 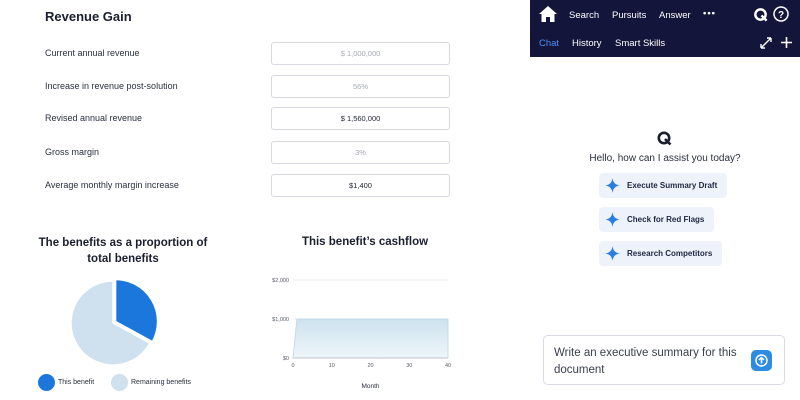 I want to click on legend-item-remaining: Remaining benefits, so click(x=151, y=382).